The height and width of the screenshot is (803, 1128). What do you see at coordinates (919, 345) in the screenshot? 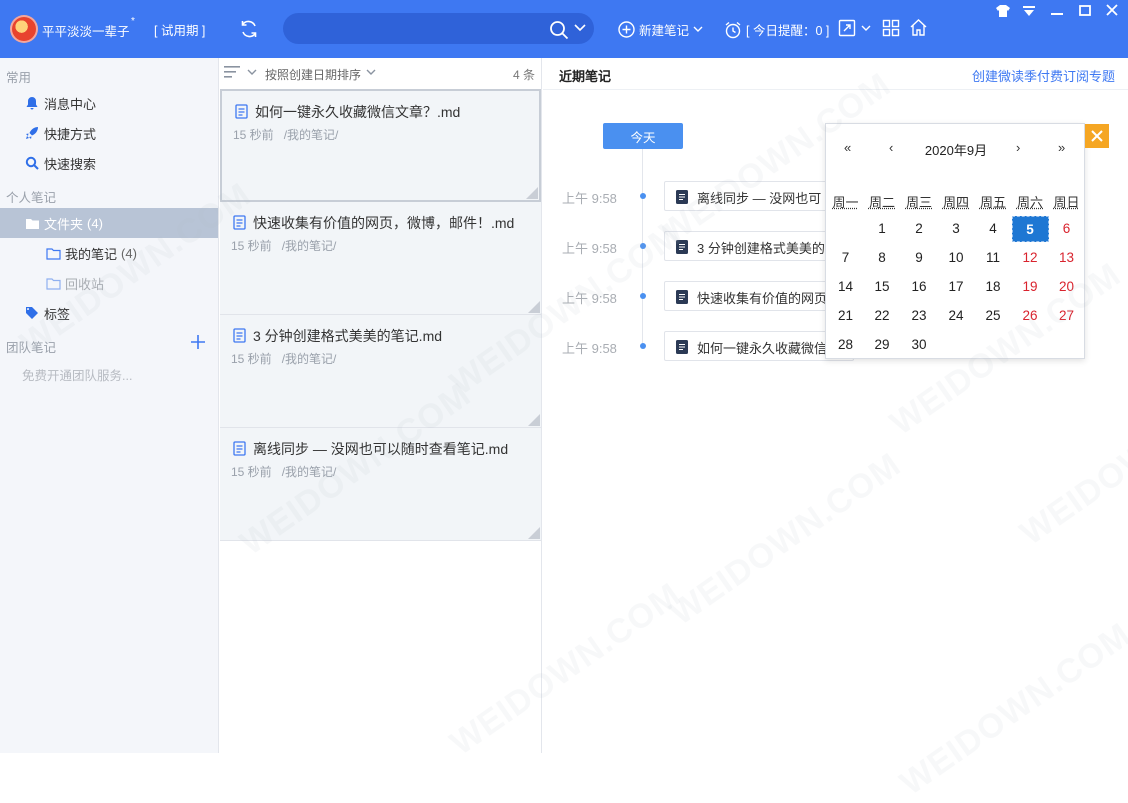
I see `calendar-day: 30` at bounding box center [919, 345].